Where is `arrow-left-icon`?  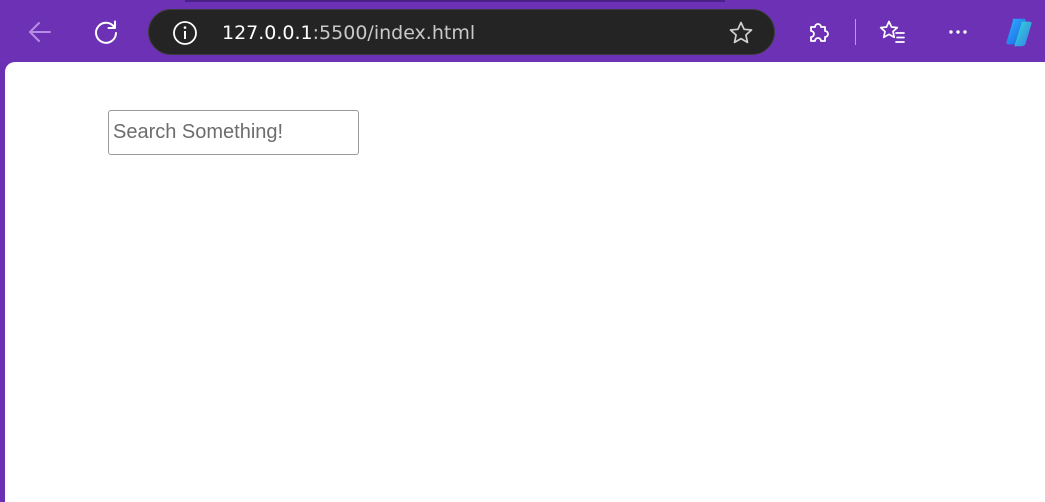
arrow-left-icon is located at coordinates (40, 32).